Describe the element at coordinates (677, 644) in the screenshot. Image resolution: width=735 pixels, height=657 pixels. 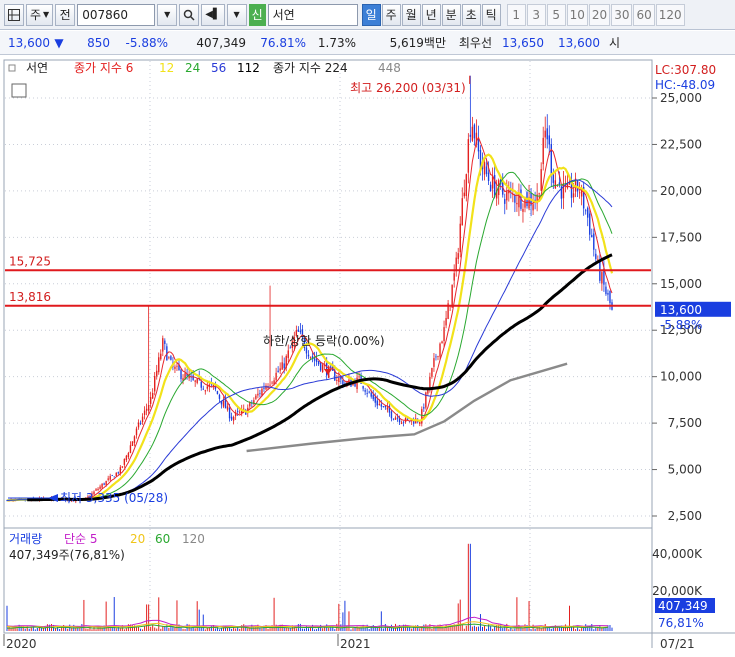
I see `x-label-current: 07/21` at that location.